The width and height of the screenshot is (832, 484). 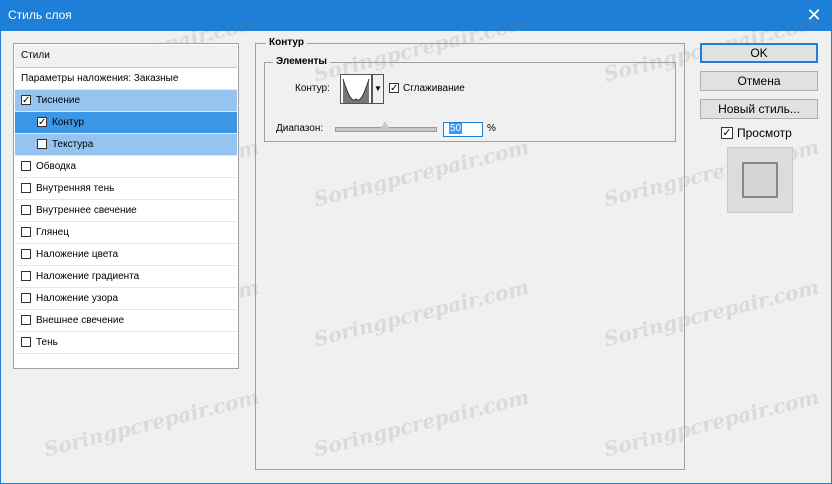 I want to click on style-item: ✓ Контур, so click(x=126, y=123).